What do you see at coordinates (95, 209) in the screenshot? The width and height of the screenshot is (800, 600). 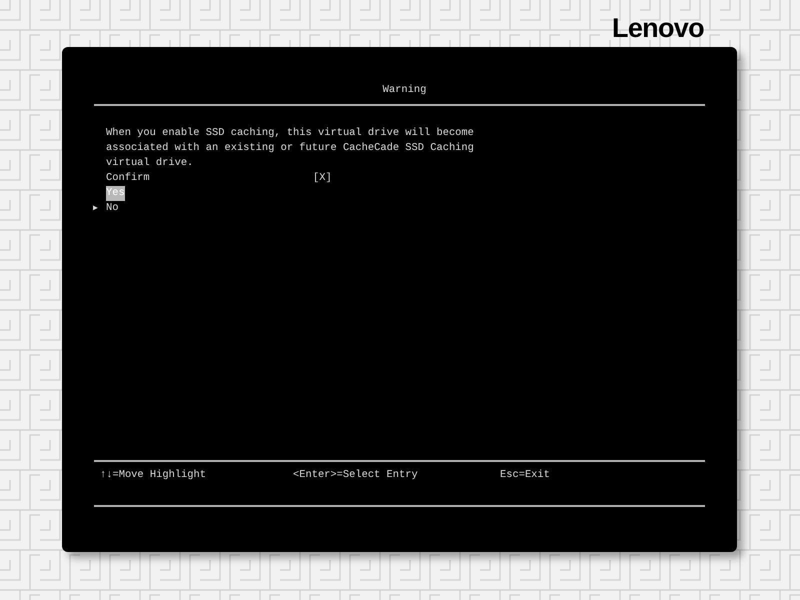 I see `pointer-arrow: ▶` at bounding box center [95, 209].